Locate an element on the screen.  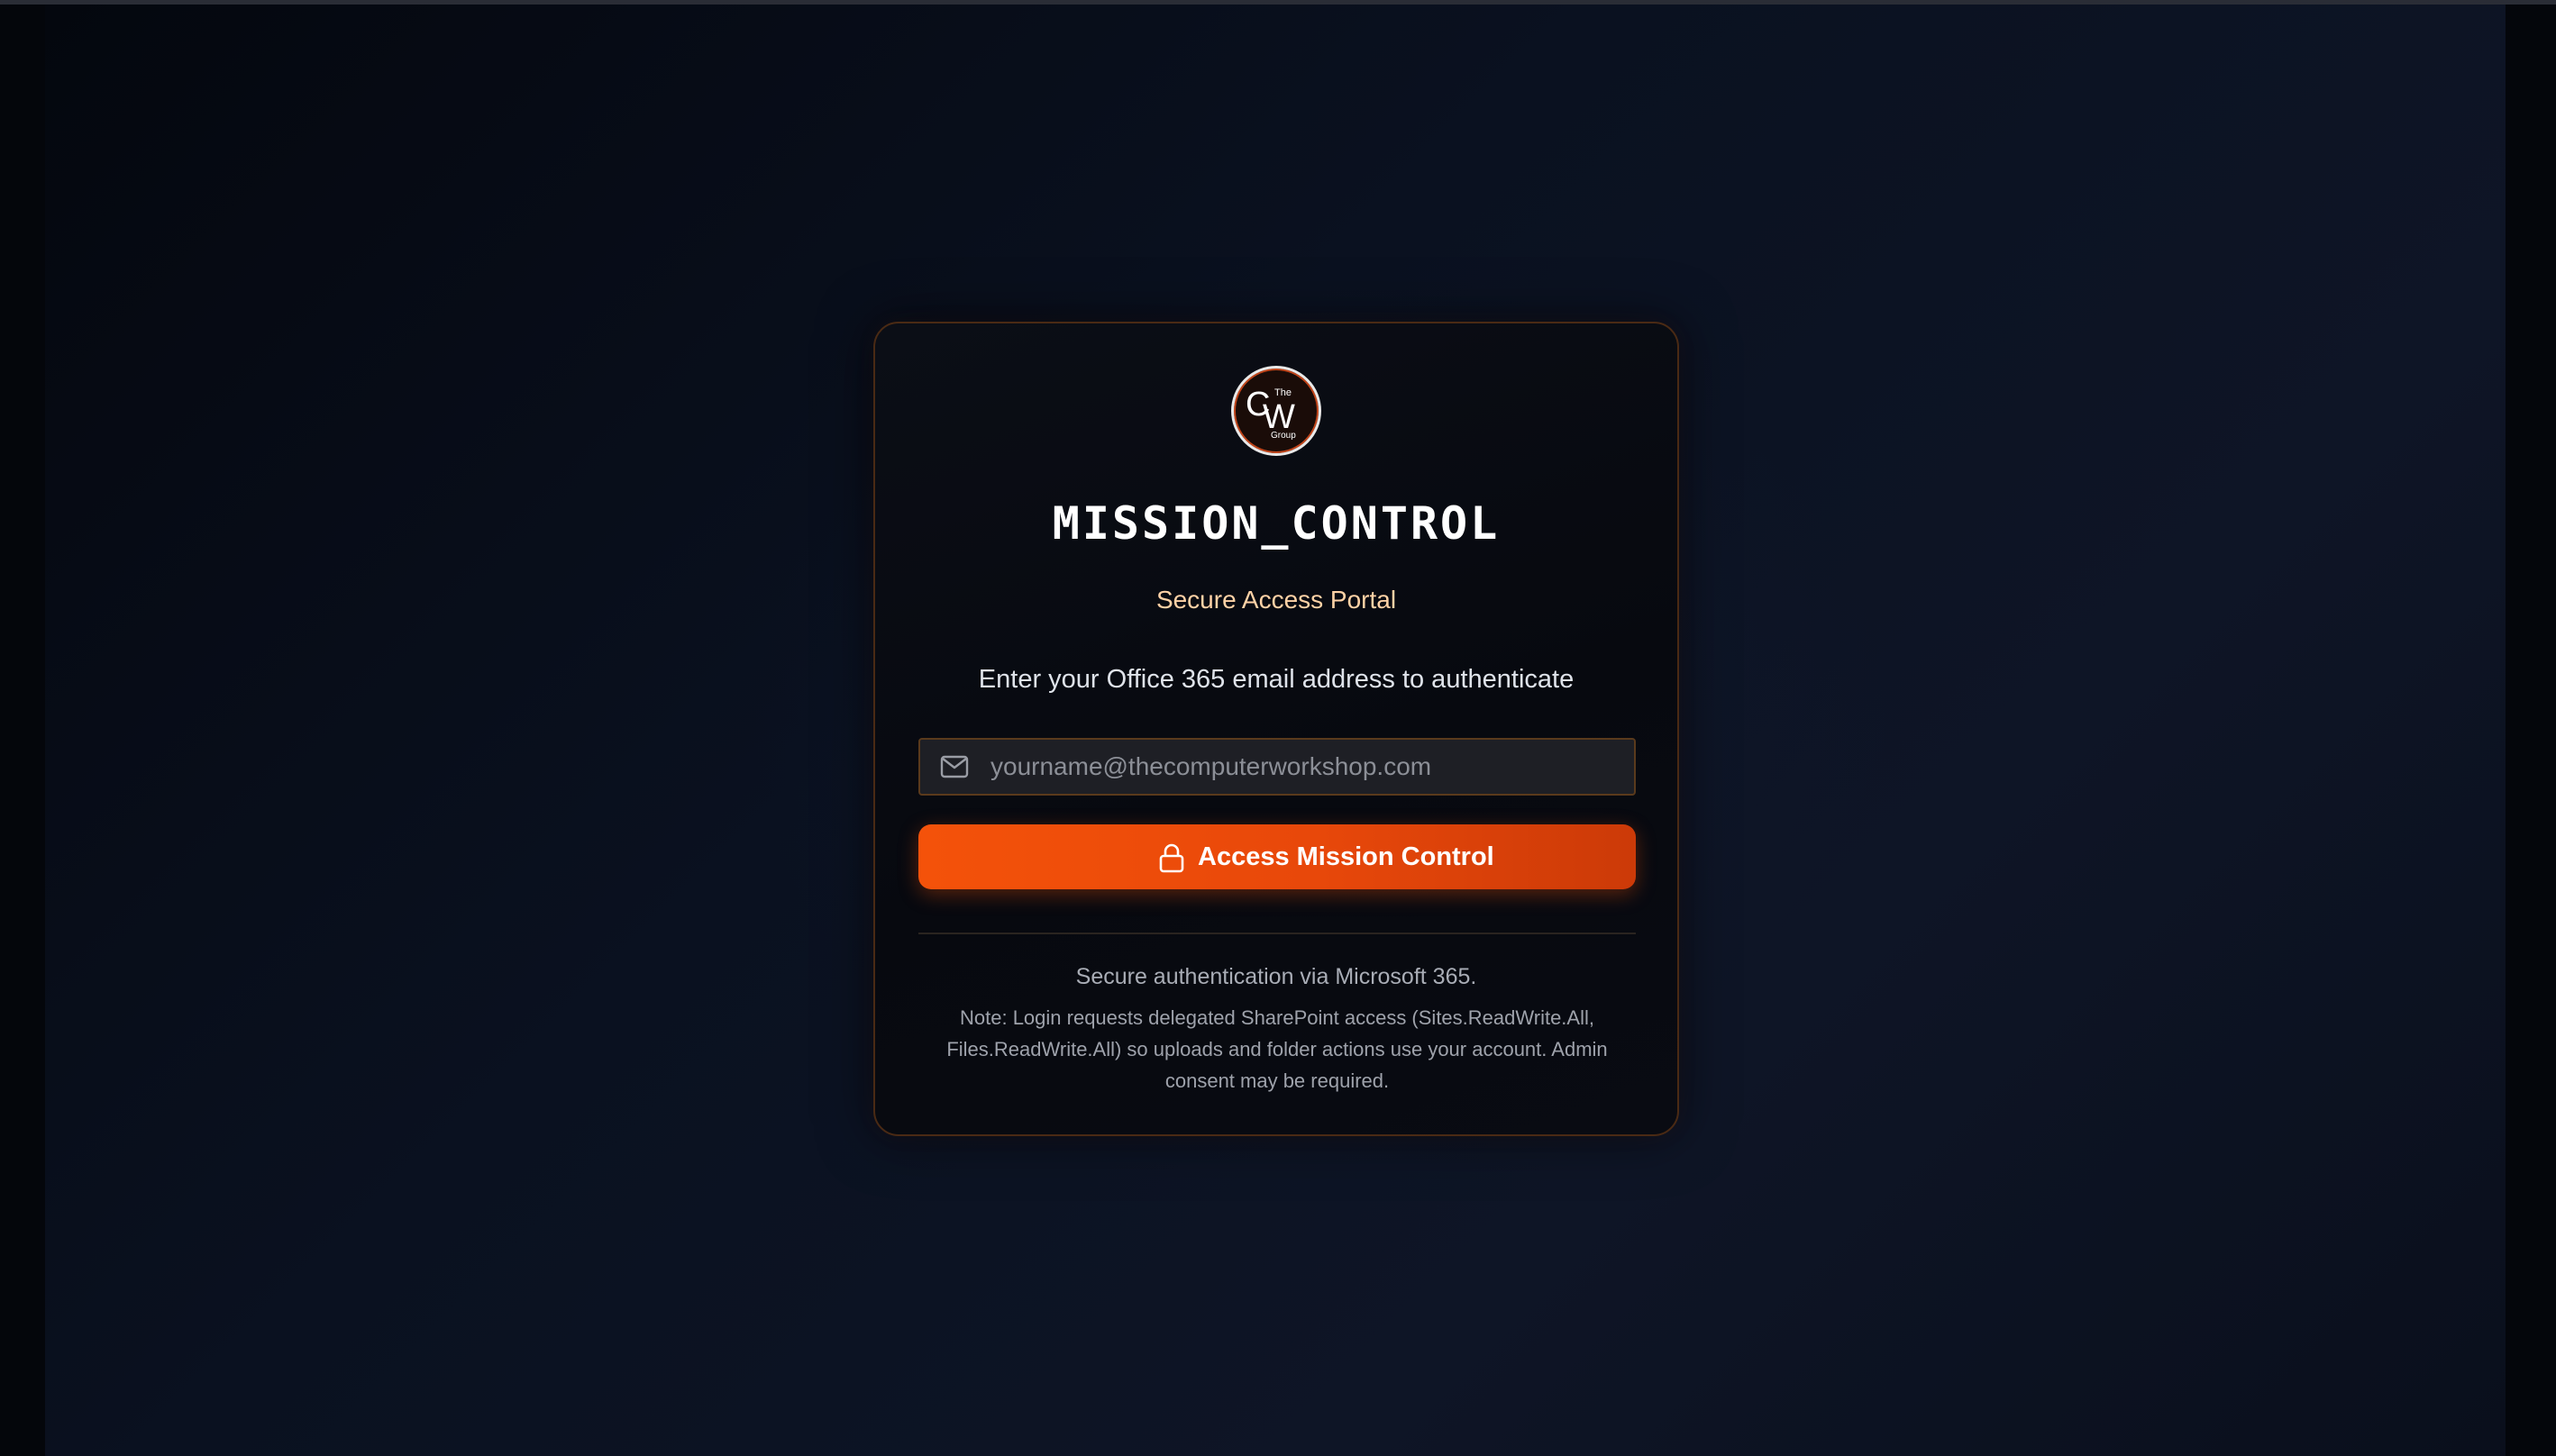
company-logo: C The Group W is located at coordinates (1276, 411).